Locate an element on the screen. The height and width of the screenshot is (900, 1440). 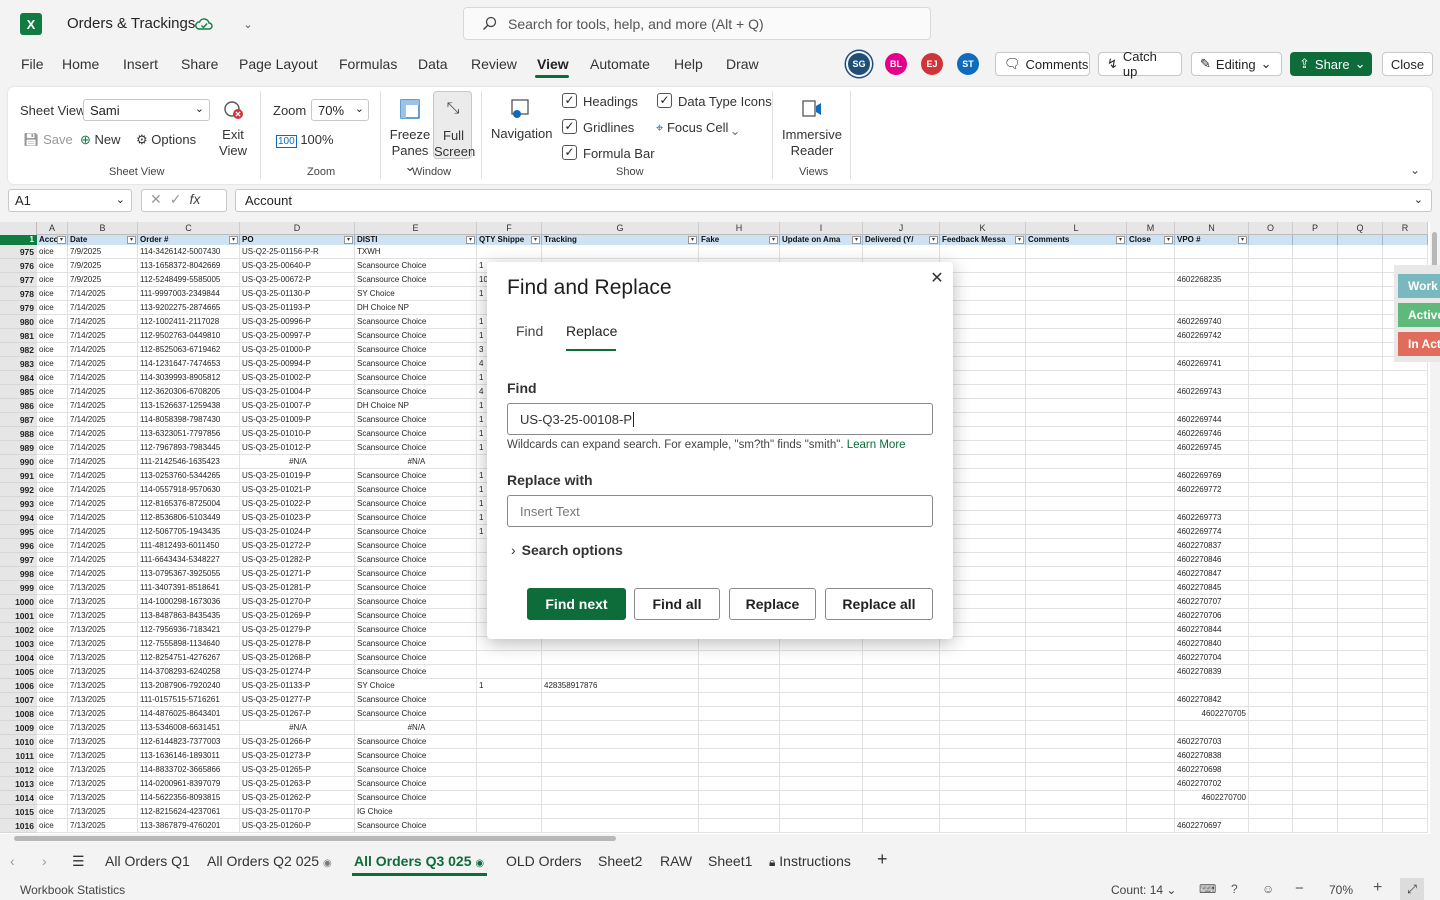
row-number: 1016 is located at coordinates (18, 826).